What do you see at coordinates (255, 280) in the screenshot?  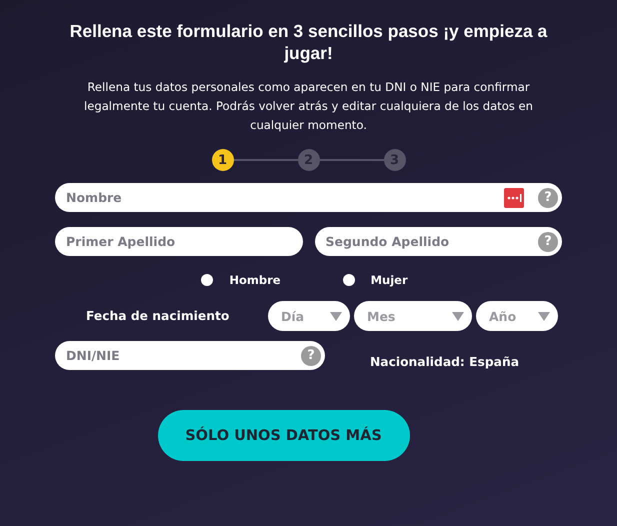 I see `radio-label: Hombre` at bounding box center [255, 280].